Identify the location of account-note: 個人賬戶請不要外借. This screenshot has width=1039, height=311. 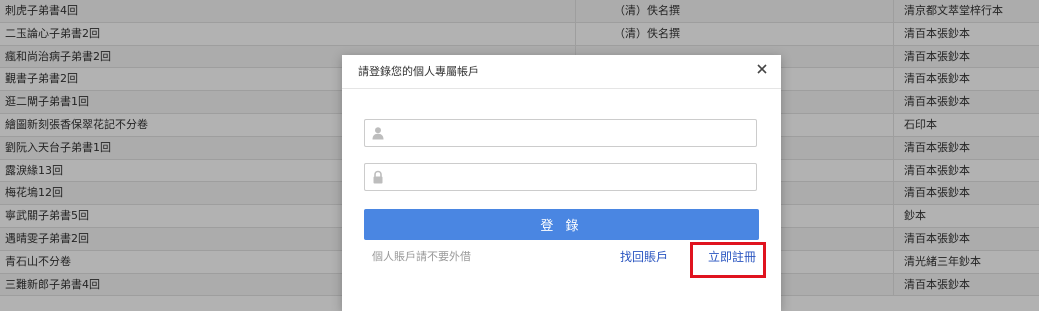
(421, 256).